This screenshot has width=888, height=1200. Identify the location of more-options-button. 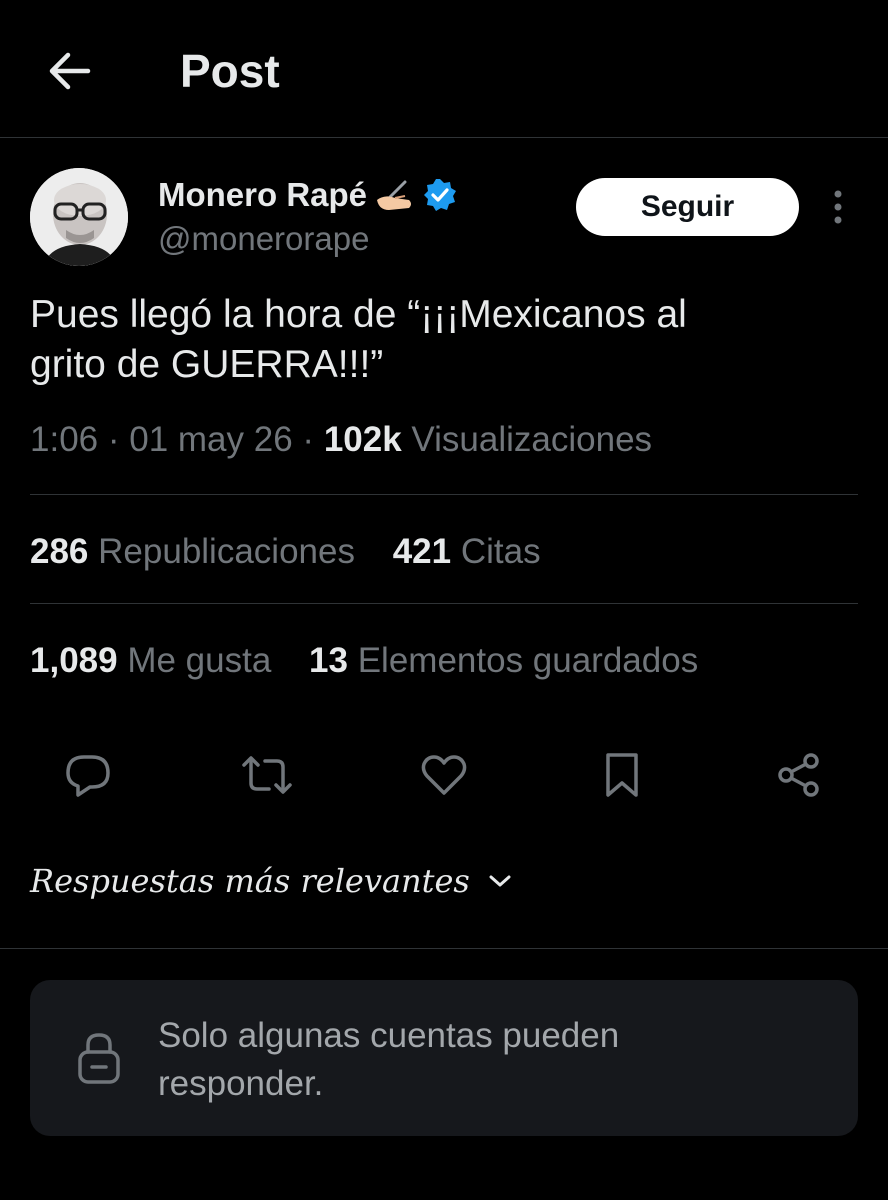
(838, 207).